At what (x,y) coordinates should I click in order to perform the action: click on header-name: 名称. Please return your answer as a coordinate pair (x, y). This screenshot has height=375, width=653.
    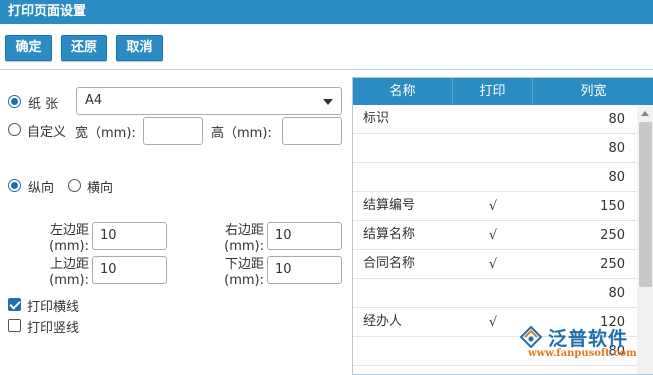
    Looking at the image, I should click on (403, 91).